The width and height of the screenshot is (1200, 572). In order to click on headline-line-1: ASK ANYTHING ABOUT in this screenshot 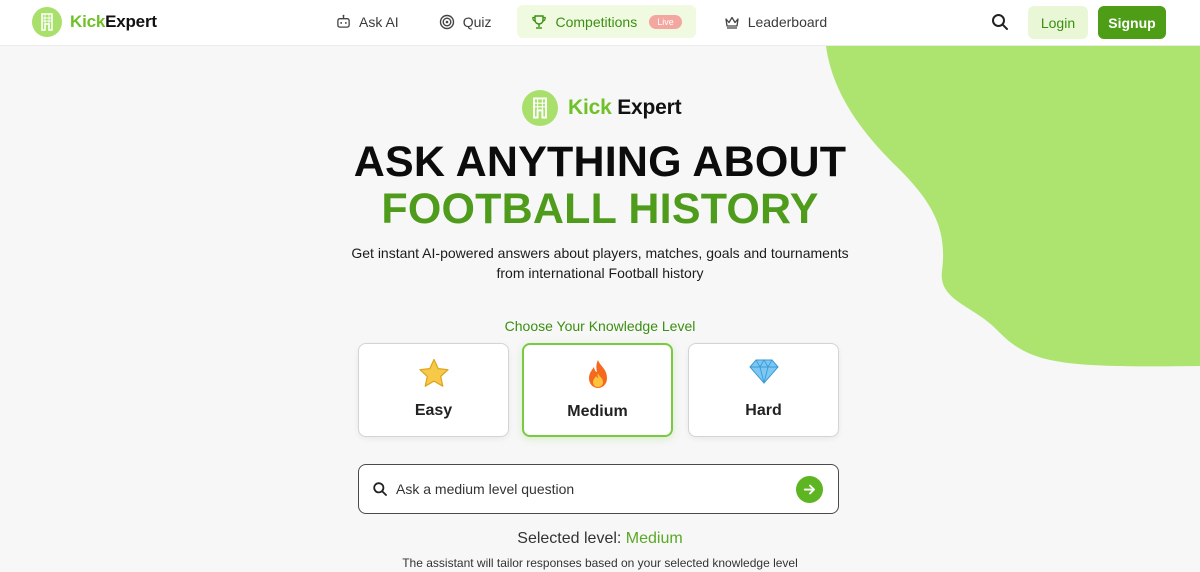, I will do `click(600, 162)`.